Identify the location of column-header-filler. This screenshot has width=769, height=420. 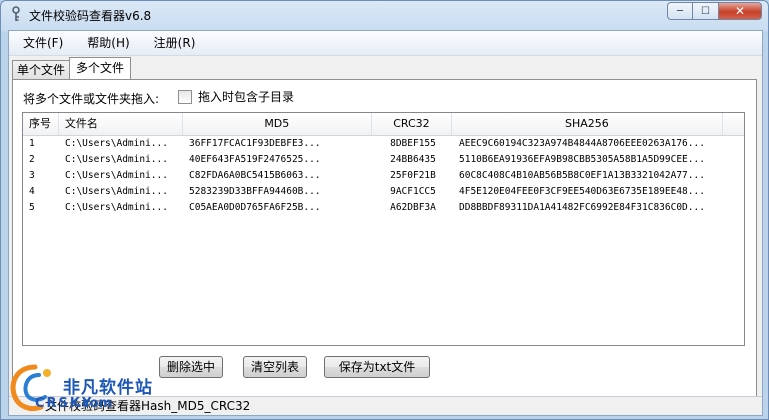
(733, 124).